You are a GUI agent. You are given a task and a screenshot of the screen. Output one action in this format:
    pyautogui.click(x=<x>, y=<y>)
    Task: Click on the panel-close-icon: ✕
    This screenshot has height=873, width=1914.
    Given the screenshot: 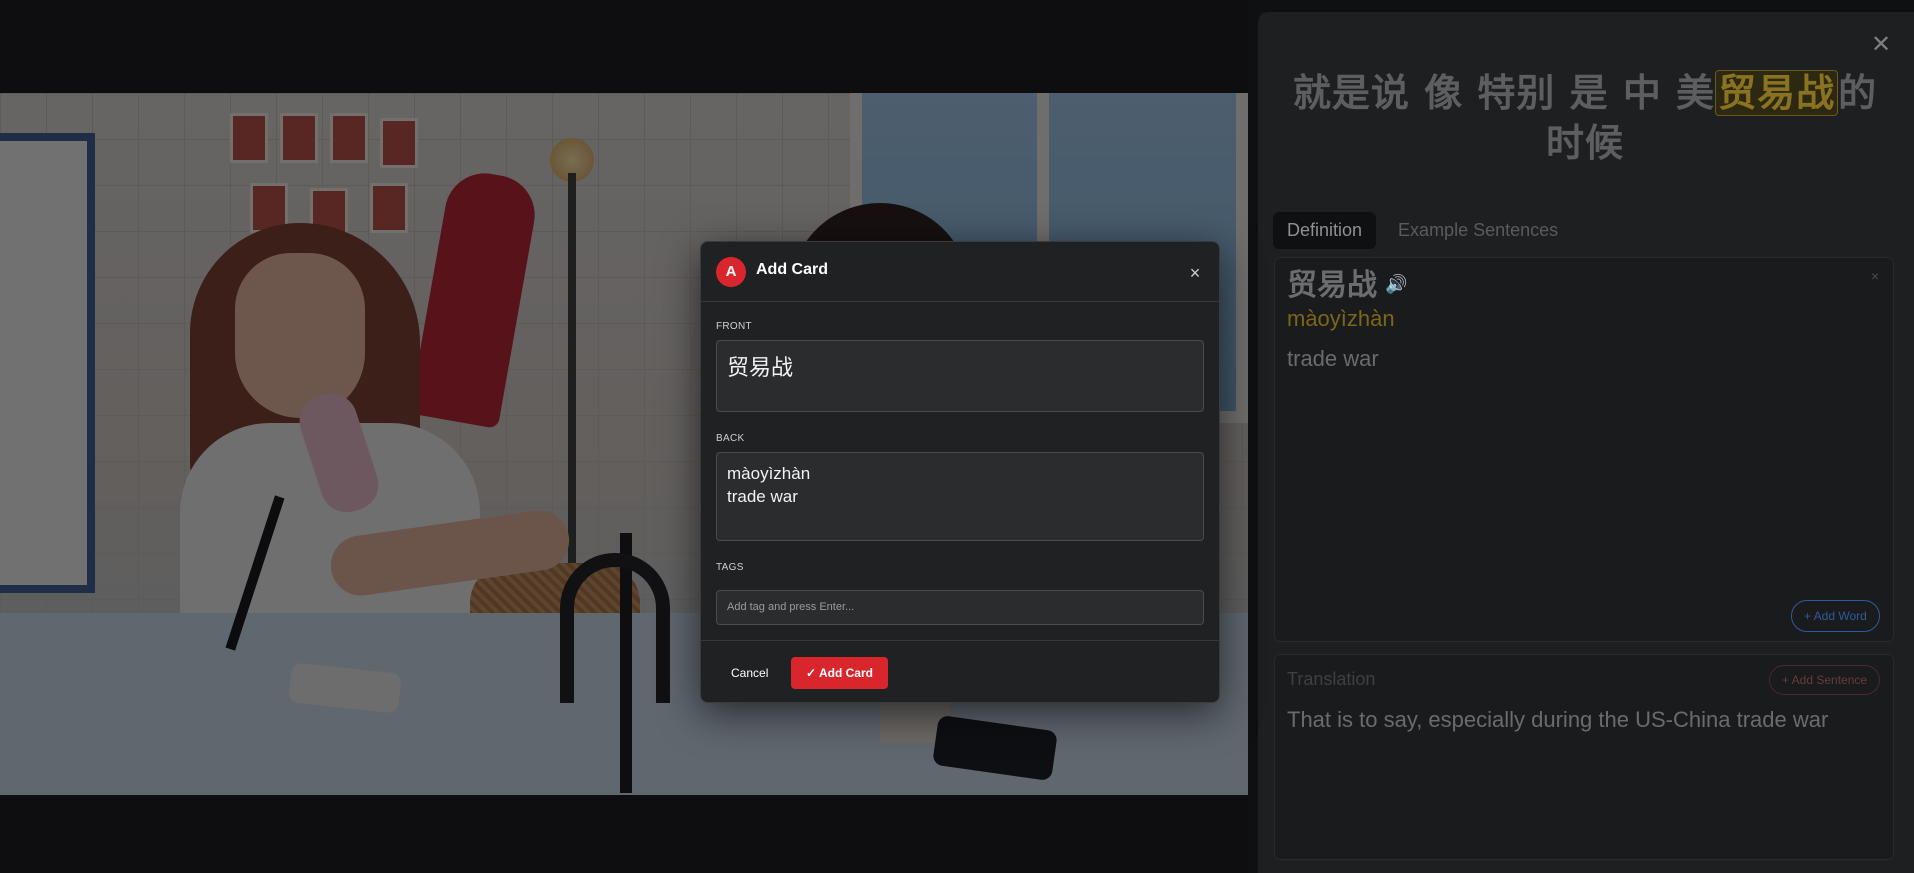 What is the action you would take?
    pyautogui.click(x=1881, y=45)
    